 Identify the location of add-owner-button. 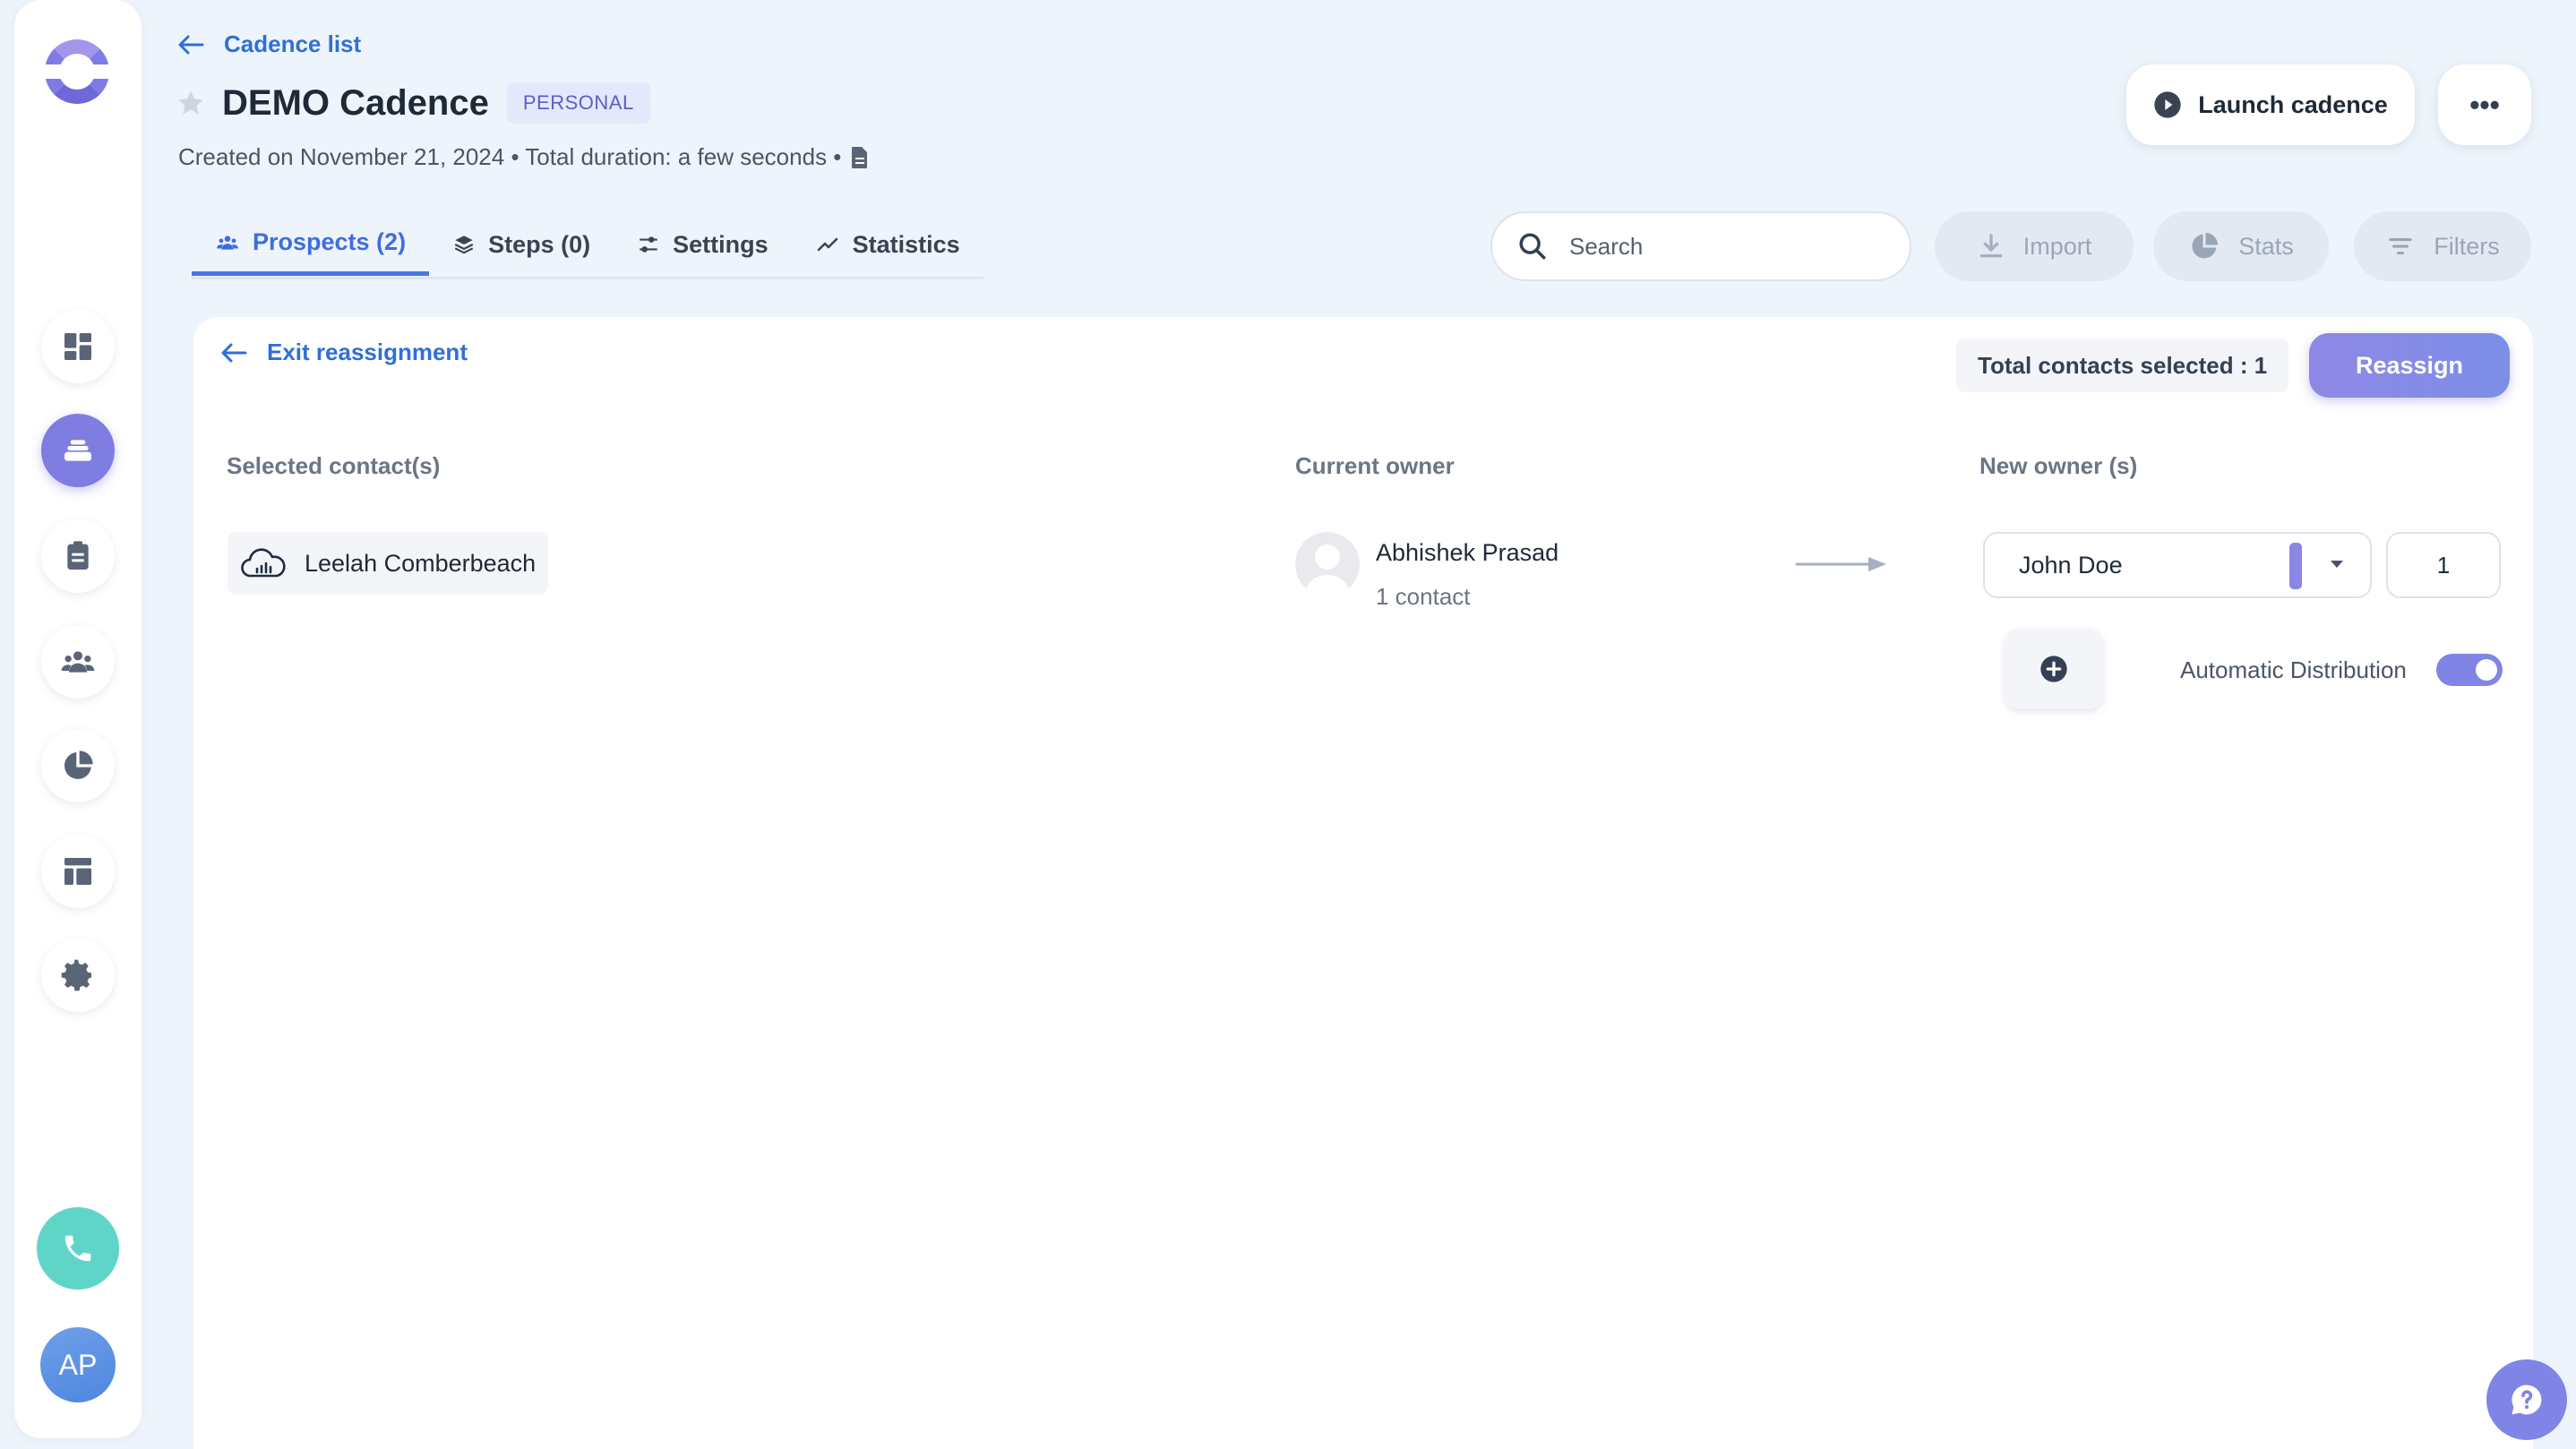
(2054, 669).